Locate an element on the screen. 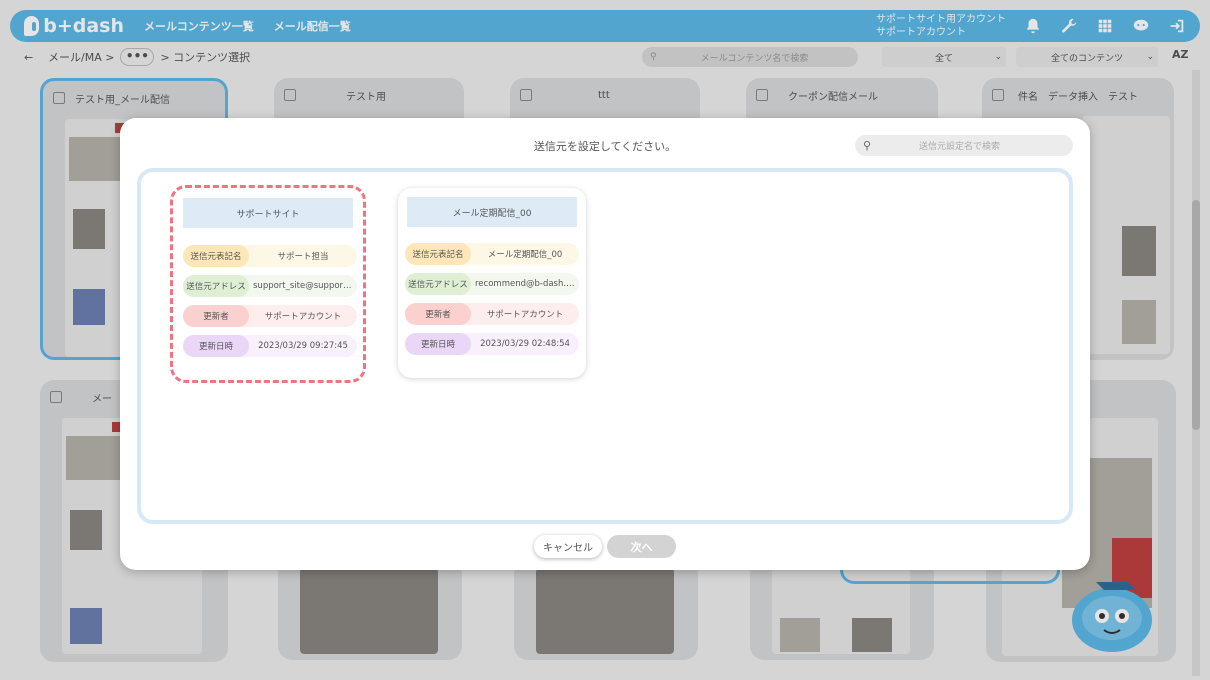  row-value: サポート担当 is located at coordinates (303, 257).